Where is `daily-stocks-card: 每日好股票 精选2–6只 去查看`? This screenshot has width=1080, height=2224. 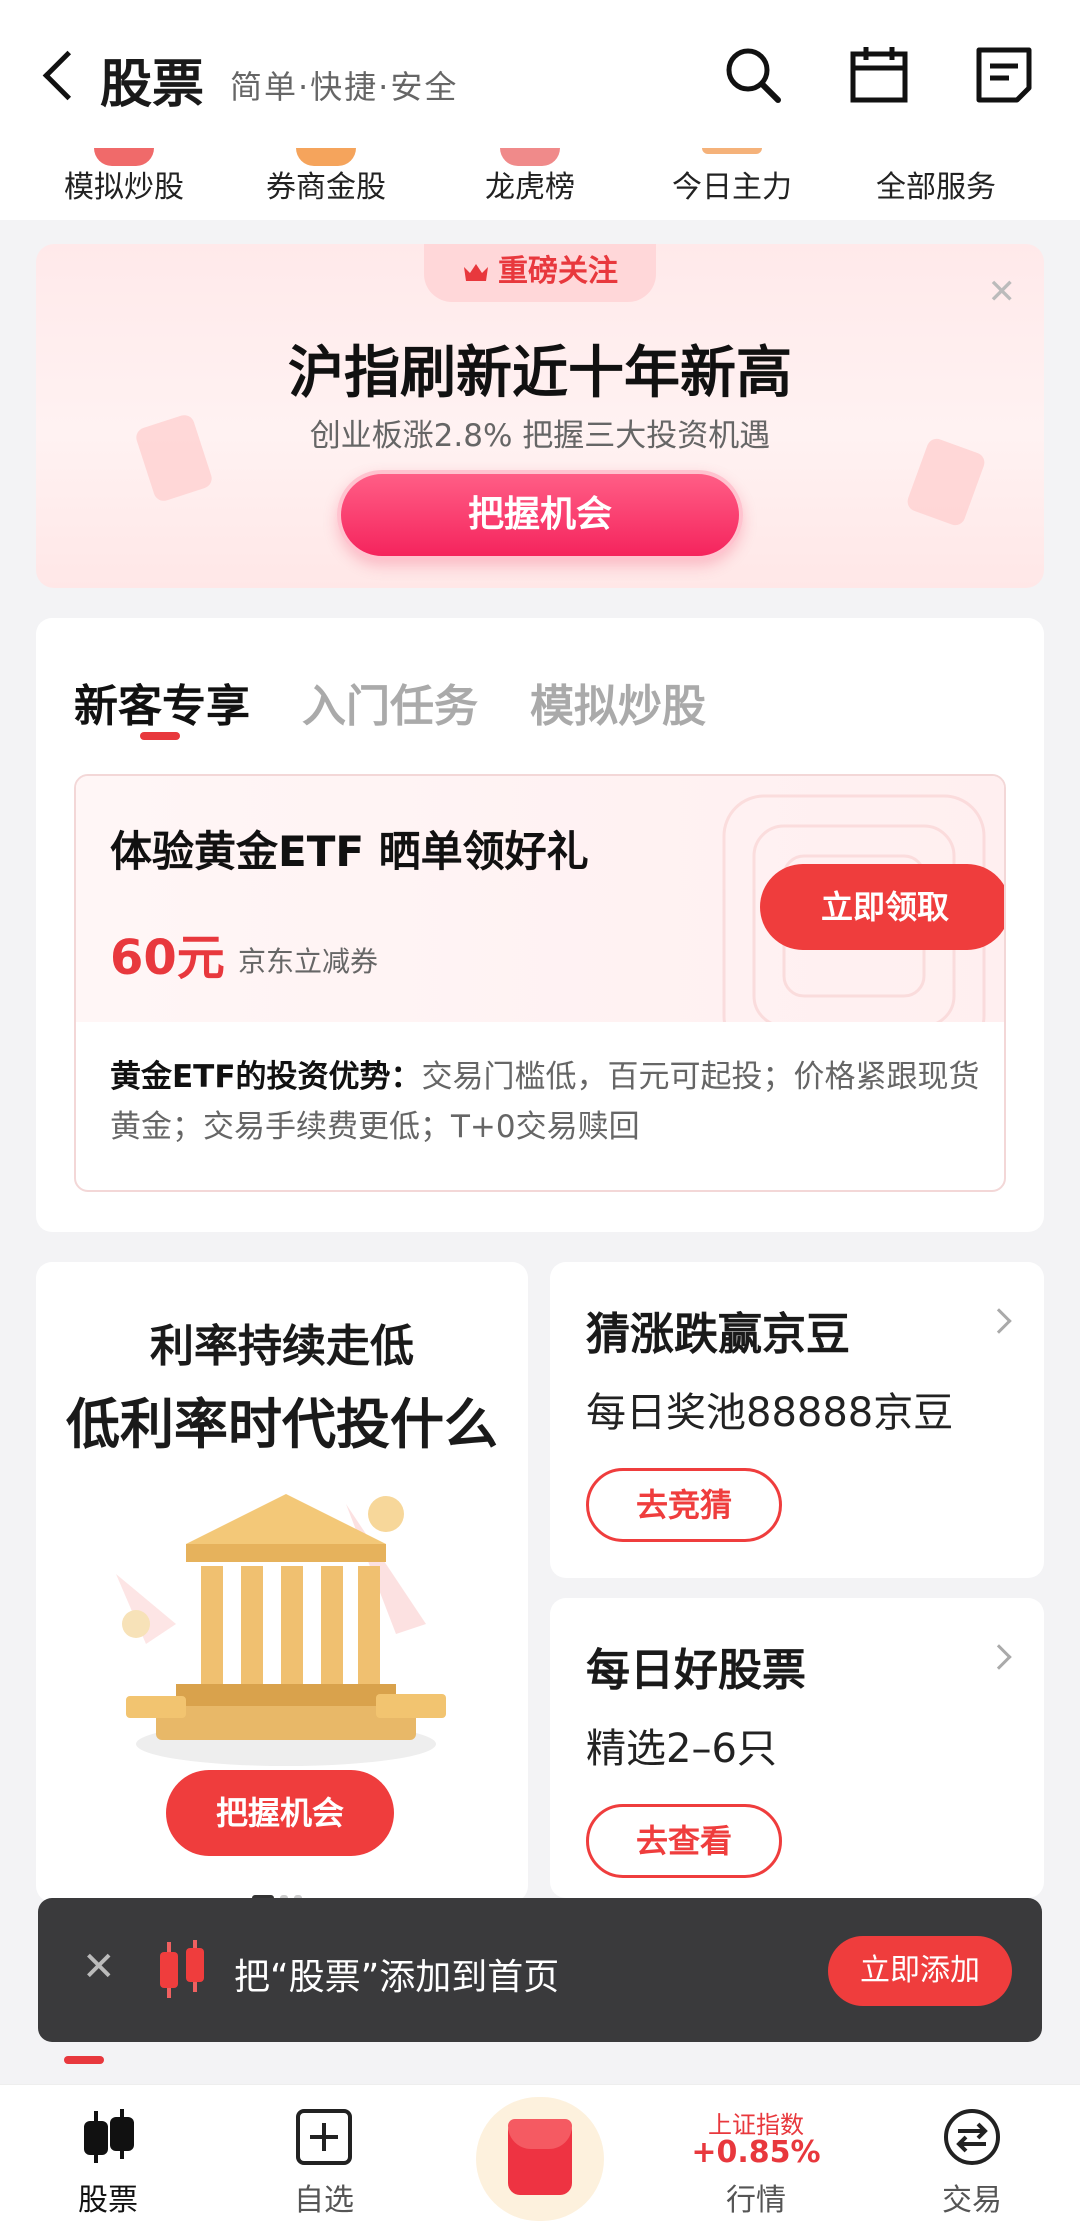 daily-stocks-card: 每日好股票 精选2–6只 去查看 is located at coordinates (797, 1748).